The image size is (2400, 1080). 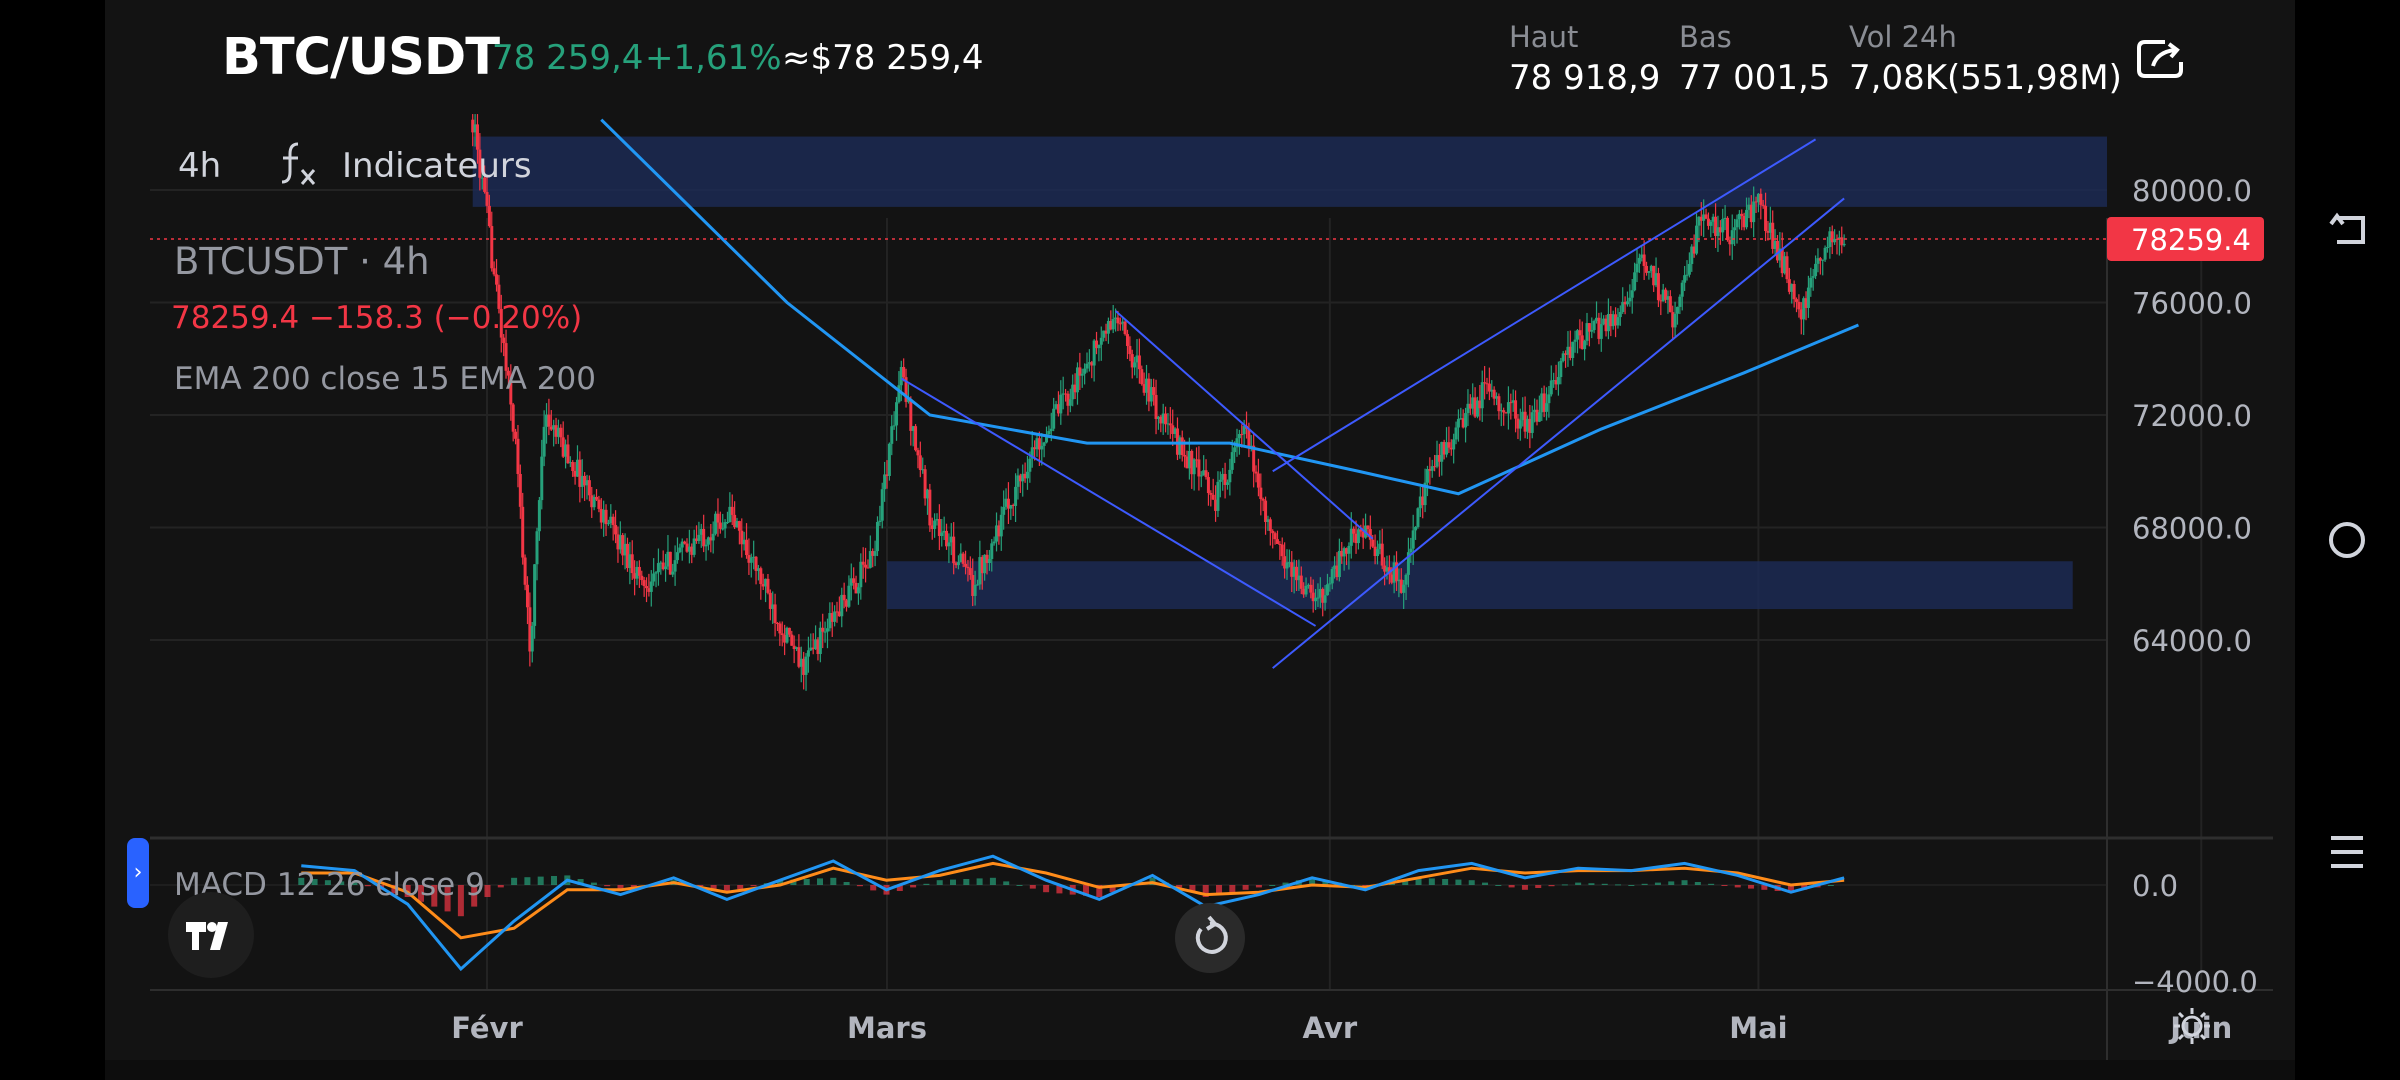 I want to click on macd-line, so click(x=1073, y=913).